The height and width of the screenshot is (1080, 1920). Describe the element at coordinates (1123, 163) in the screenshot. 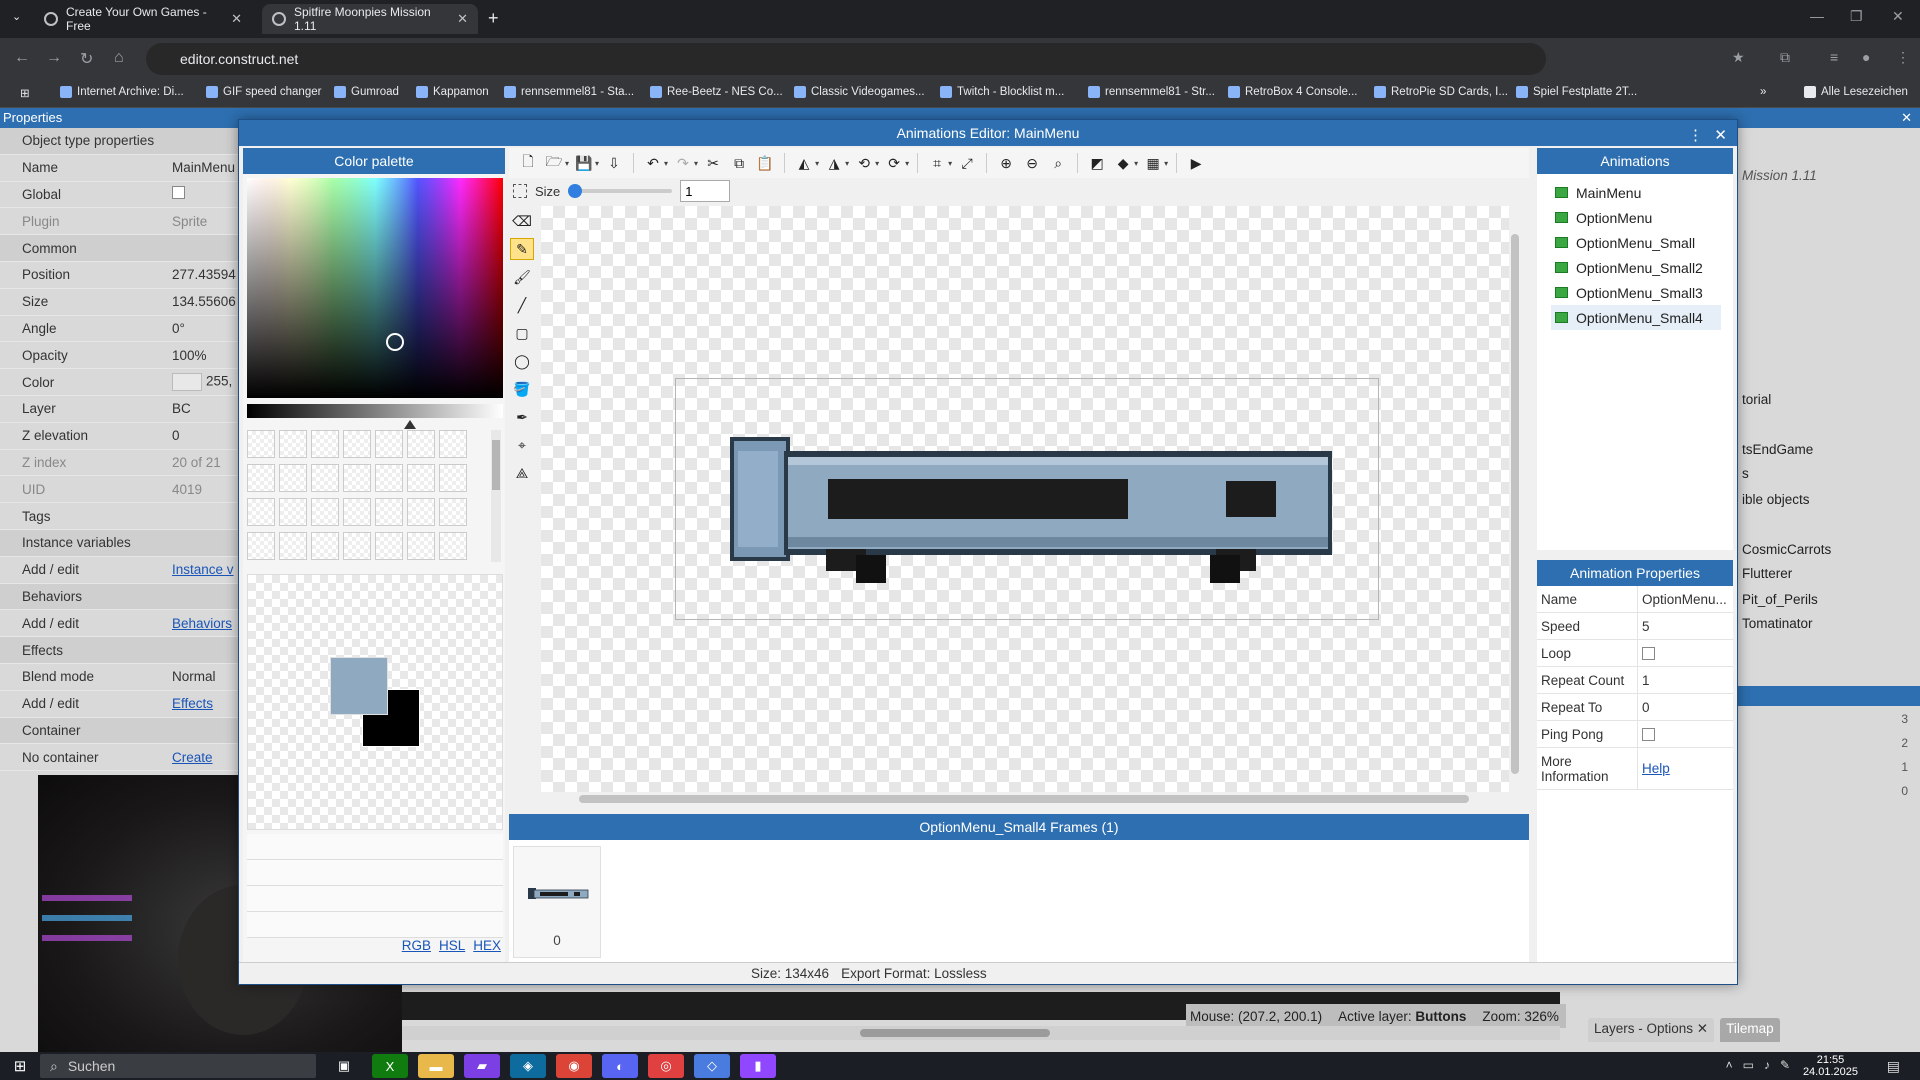

I see `layers-icon: ◆` at that location.